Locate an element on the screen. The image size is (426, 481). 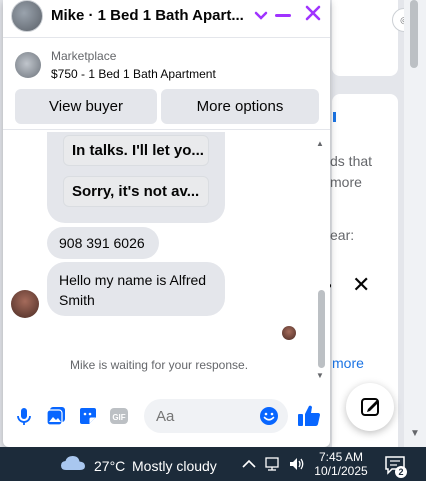
clock: 7:45 AM 10/1/2025 is located at coordinates (341, 464).